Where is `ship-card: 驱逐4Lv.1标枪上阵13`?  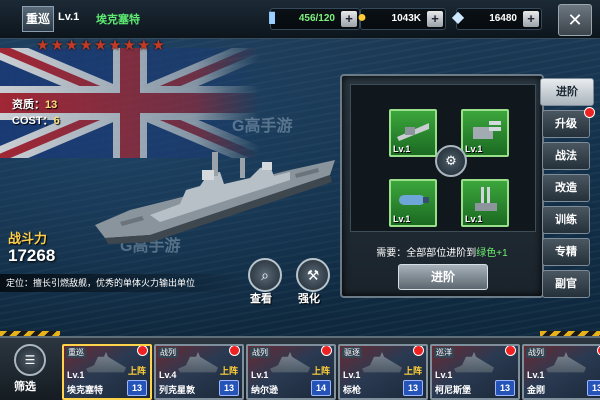 ship-card: 驱逐4Lv.1标枪上阵13 is located at coordinates (383, 372).